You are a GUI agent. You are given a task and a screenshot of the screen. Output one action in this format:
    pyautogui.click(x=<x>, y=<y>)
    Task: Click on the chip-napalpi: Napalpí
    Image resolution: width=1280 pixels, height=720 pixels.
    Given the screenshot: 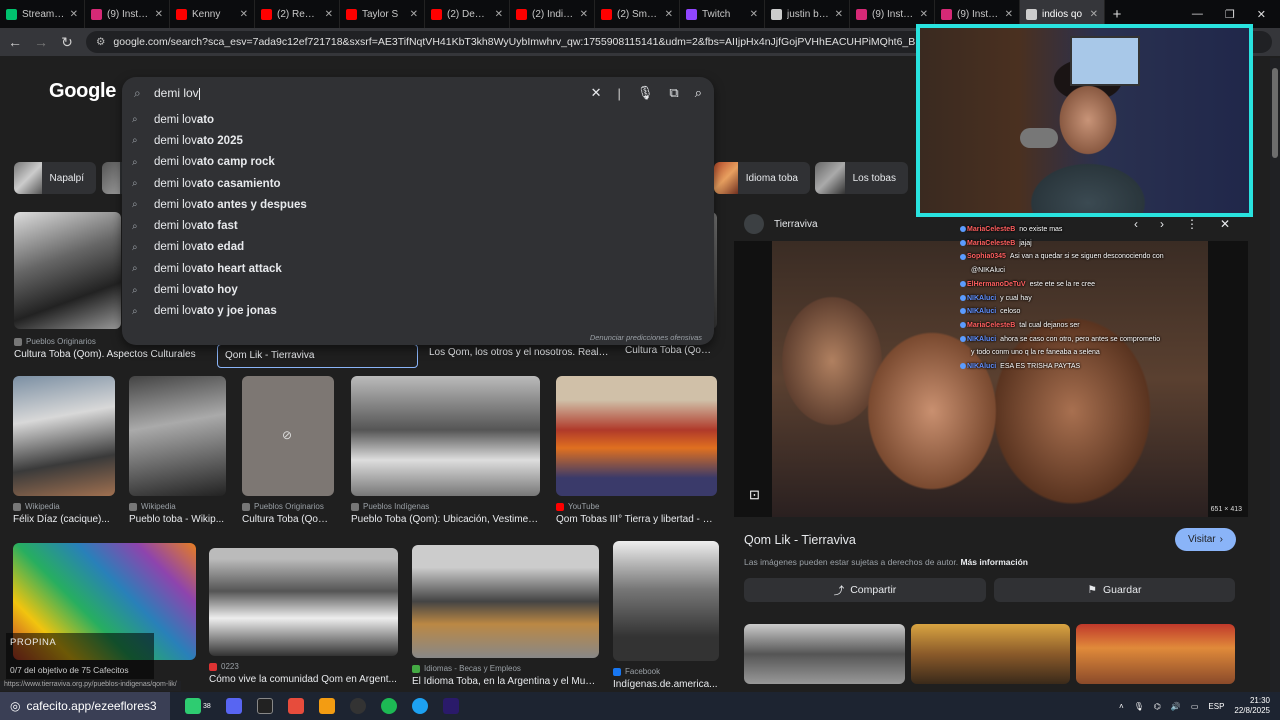 What is the action you would take?
    pyautogui.click(x=55, y=178)
    